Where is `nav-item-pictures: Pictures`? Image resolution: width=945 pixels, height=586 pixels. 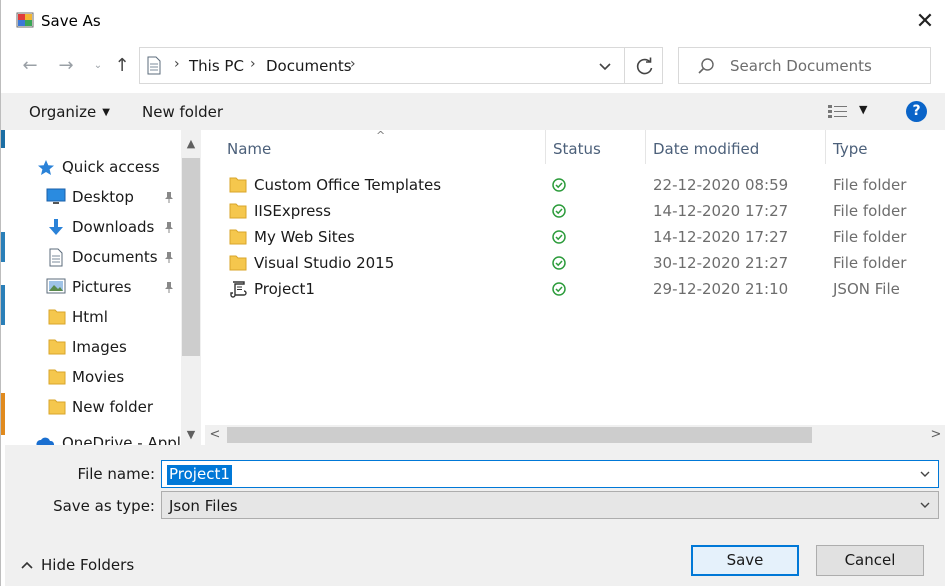 nav-item-pictures: Pictures is located at coordinates (93, 287).